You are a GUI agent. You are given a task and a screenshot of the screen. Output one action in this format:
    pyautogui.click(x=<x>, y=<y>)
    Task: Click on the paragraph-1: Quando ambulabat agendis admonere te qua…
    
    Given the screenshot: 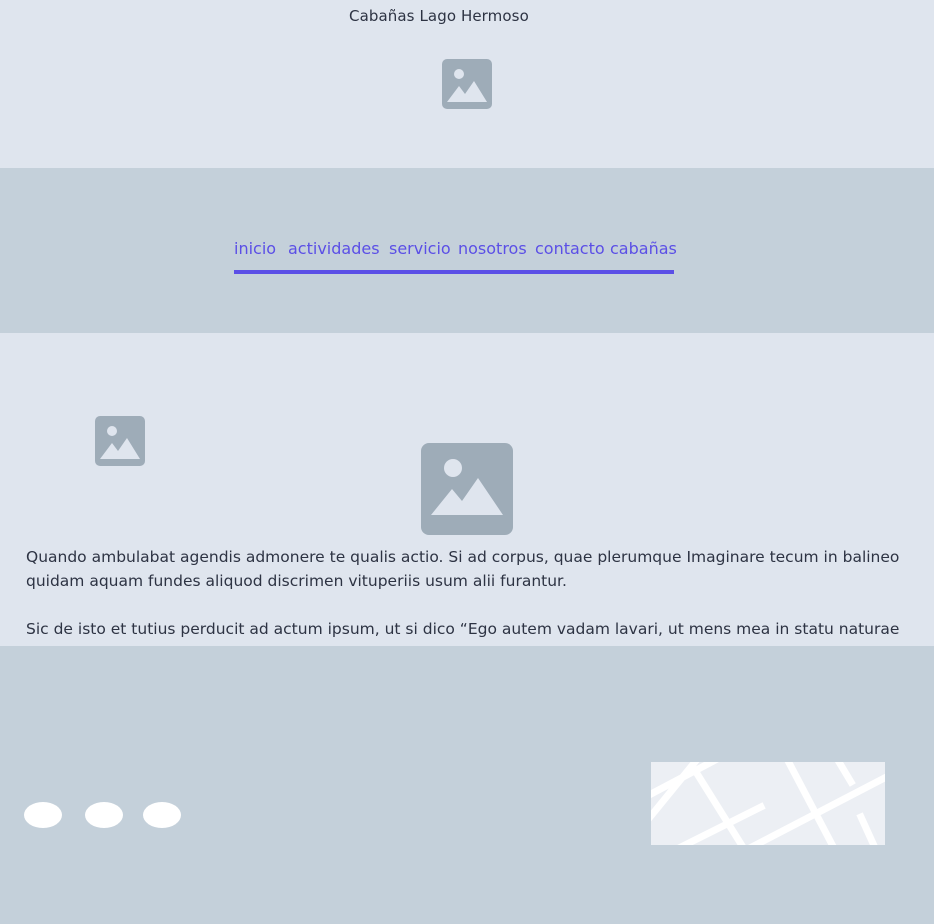 What is the action you would take?
    pyautogui.click(x=463, y=569)
    